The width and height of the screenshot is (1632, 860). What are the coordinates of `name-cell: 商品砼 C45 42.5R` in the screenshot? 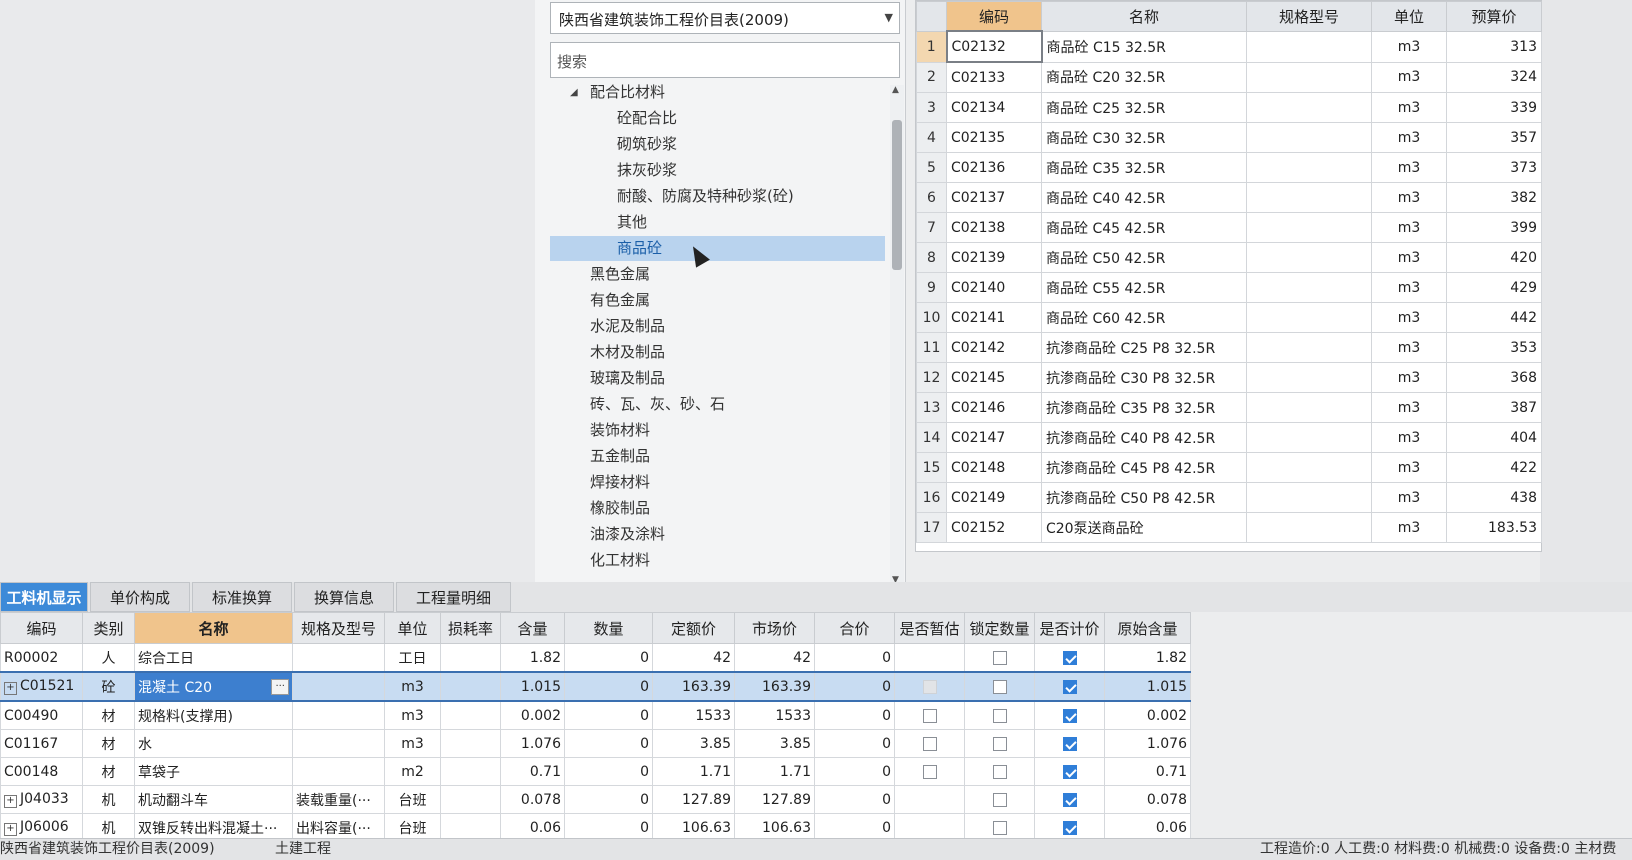 It's located at (1144, 227).